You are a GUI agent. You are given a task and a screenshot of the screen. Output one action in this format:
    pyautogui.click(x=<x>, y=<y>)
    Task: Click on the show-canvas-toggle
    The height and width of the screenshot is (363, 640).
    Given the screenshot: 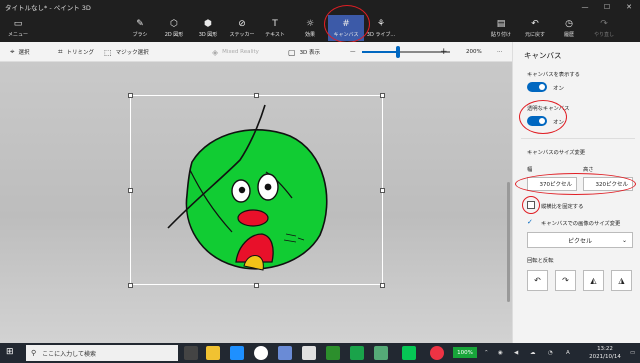 What is the action you would take?
    pyautogui.click(x=537, y=87)
    